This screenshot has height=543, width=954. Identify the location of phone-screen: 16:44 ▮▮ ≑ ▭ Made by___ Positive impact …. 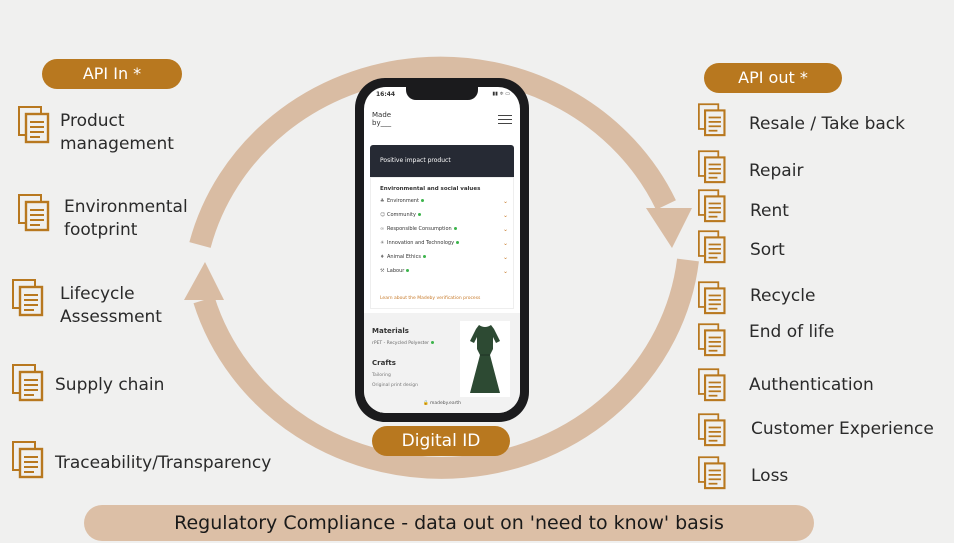
(442, 250).